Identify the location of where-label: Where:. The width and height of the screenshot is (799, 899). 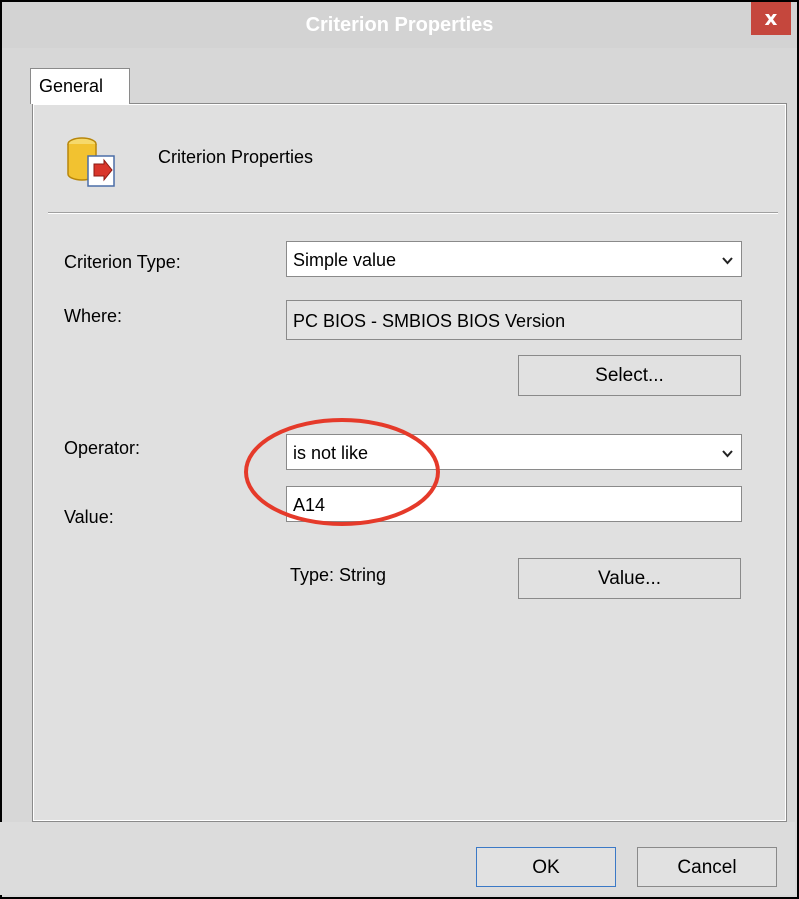
(93, 316).